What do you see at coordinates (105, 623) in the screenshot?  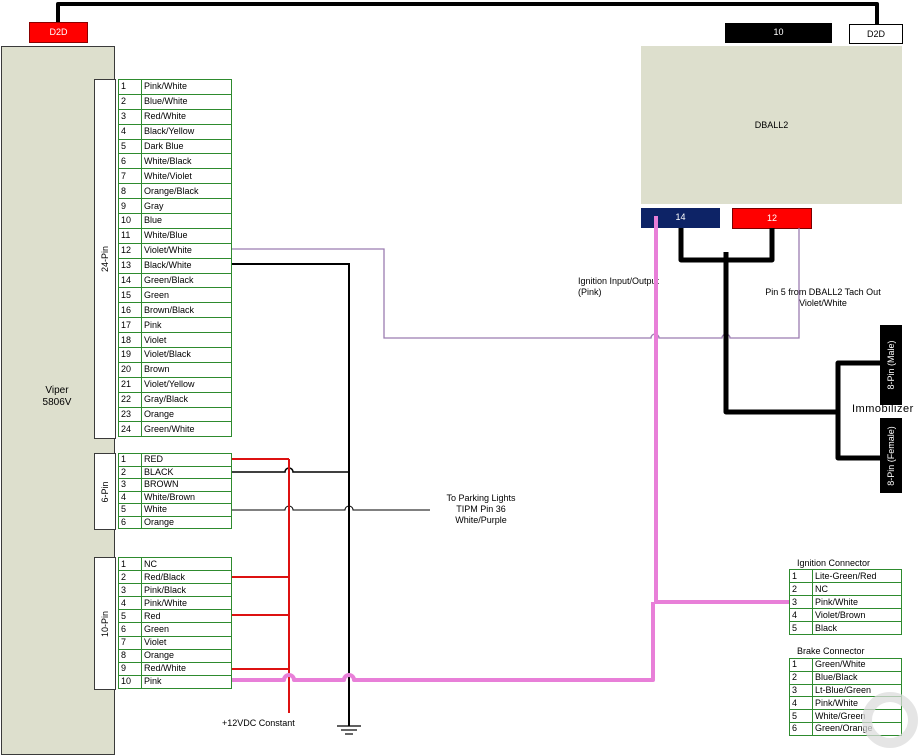 I see `connector-10pin-label: 10-Pin` at bounding box center [105, 623].